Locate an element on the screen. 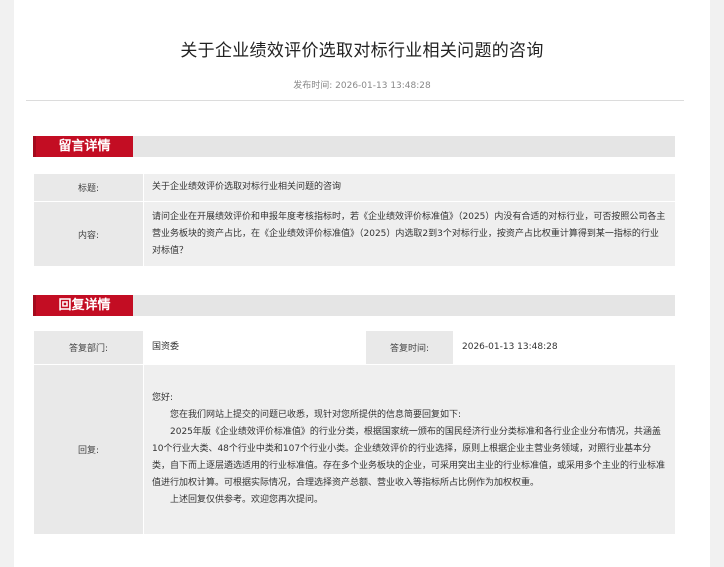 This screenshot has width=724, height=567. time-value: 2026-01-13 13:48:28 is located at coordinates (564, 347).